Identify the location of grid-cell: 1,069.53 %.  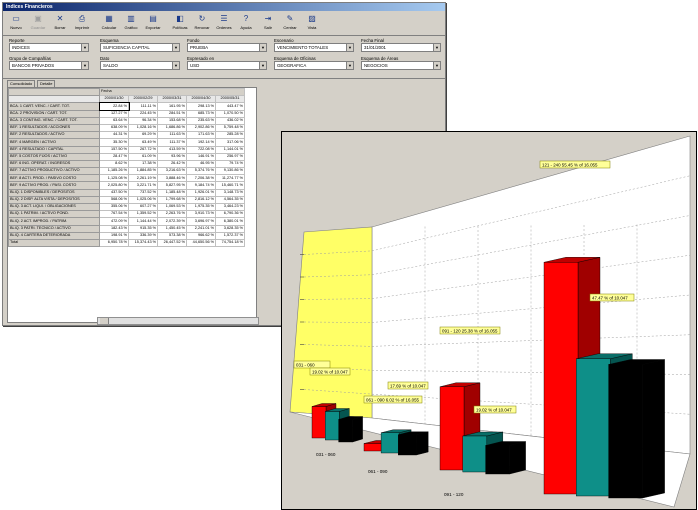
(172, 207).